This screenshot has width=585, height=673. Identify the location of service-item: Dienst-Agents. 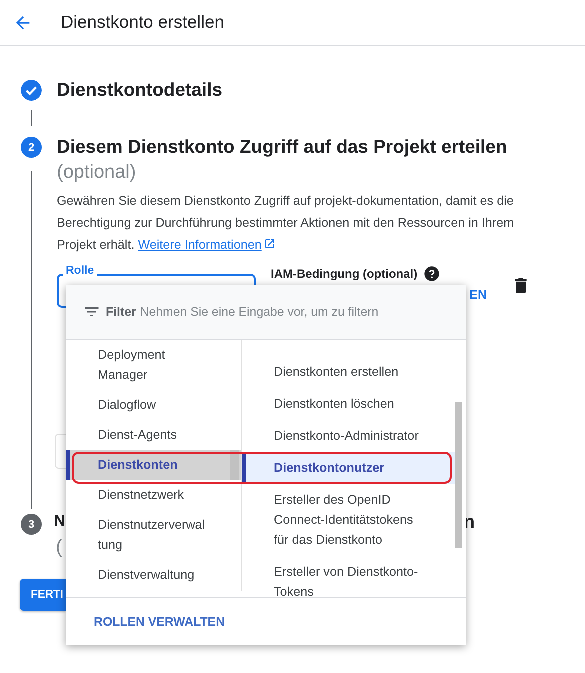
(153, 435).